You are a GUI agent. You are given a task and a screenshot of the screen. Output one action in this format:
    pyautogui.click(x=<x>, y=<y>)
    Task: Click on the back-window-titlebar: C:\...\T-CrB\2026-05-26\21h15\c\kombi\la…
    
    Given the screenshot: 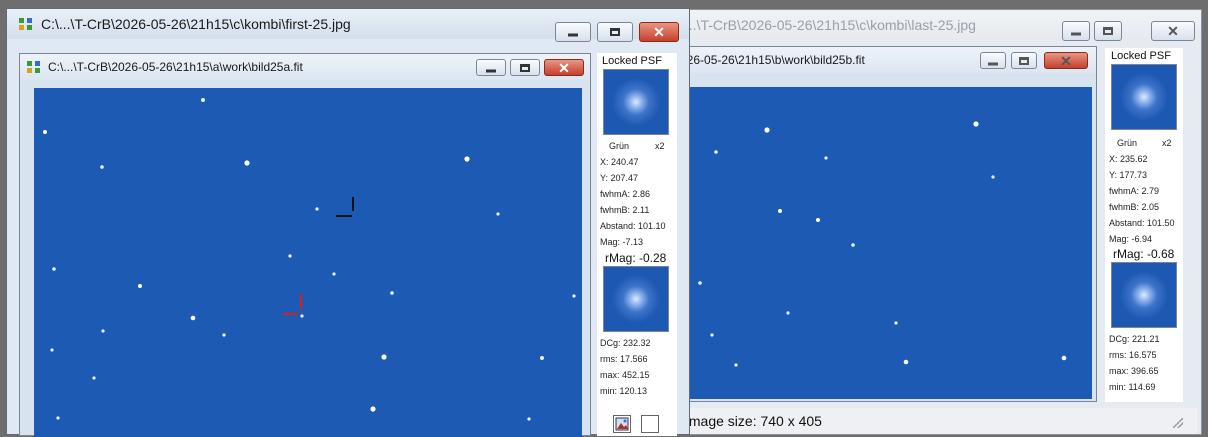 What is the action you would take?
    pyautogui.click(x=934, y=25)
    